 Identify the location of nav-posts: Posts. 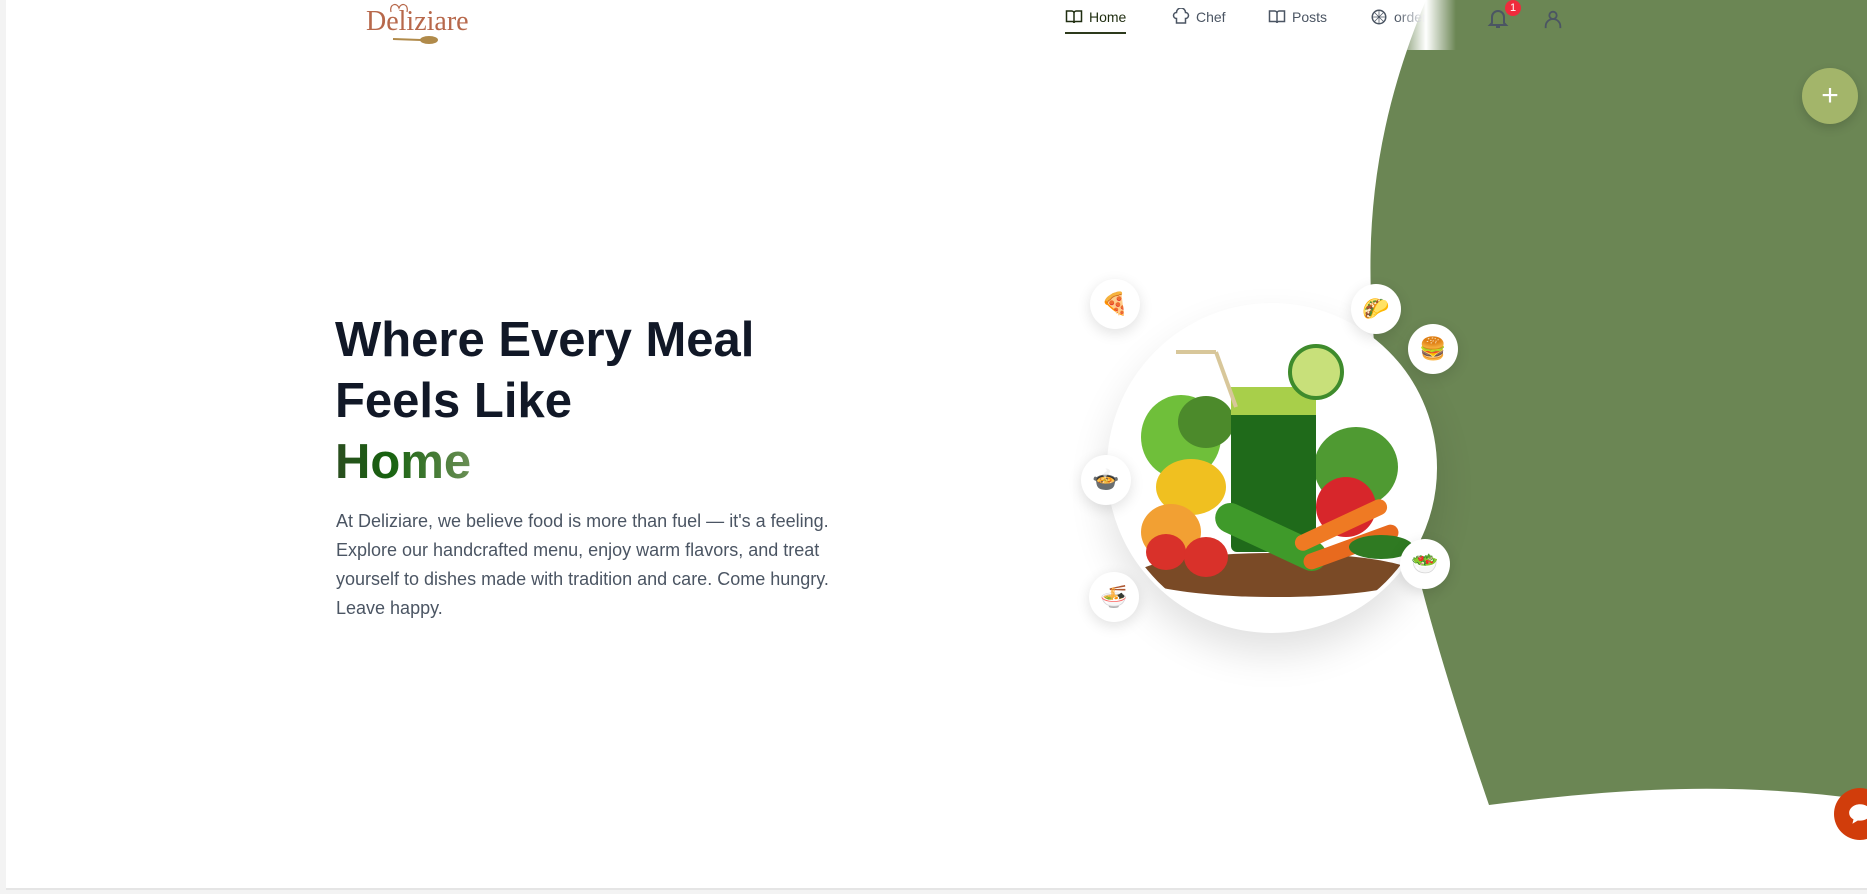
(1297, 17).